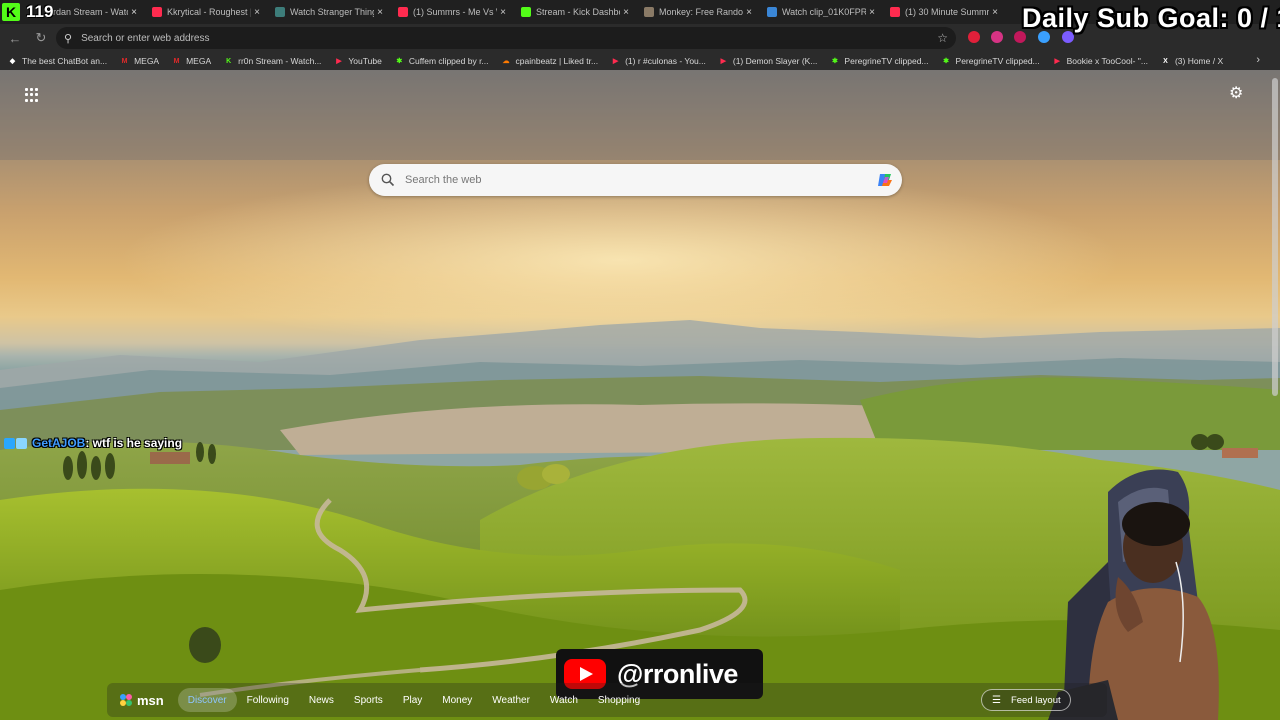 The image size is (1280, 720). Describe the element at coordinates (15, 38) in the screenshot. I see `back-button-icon: ←` at that location.